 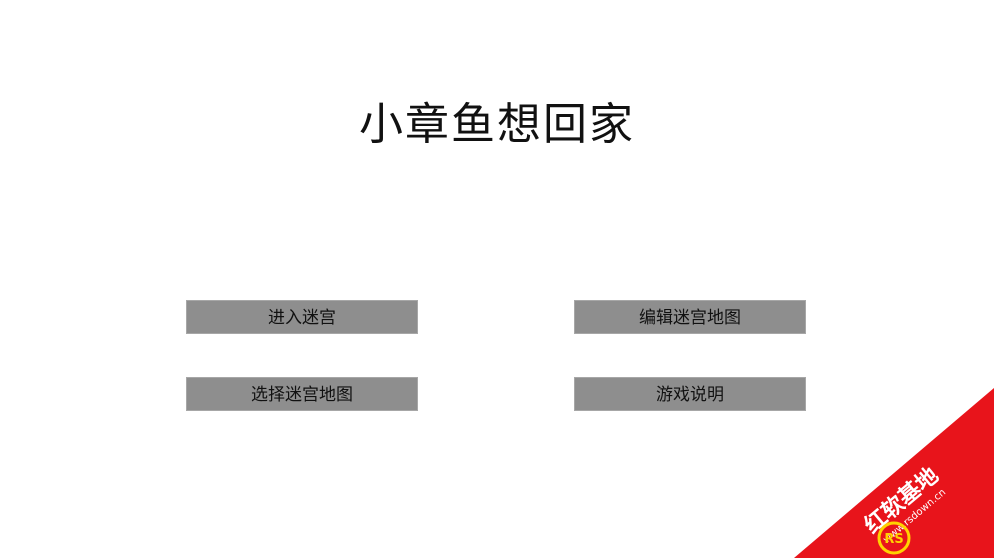 I want to click on edit-maze-map-button: 编辑迷宫地图, so click(x=690, y=317).